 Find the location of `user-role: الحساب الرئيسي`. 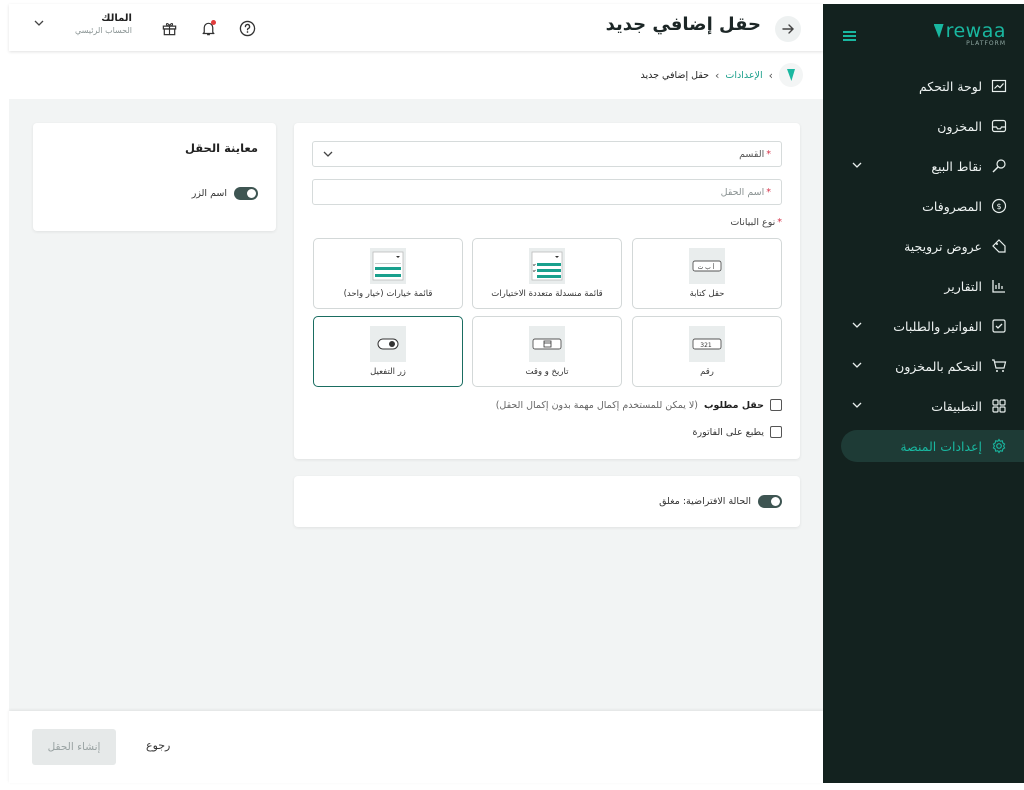

user-role: الحساب الرئيسي is located at coordinates (103, 30).